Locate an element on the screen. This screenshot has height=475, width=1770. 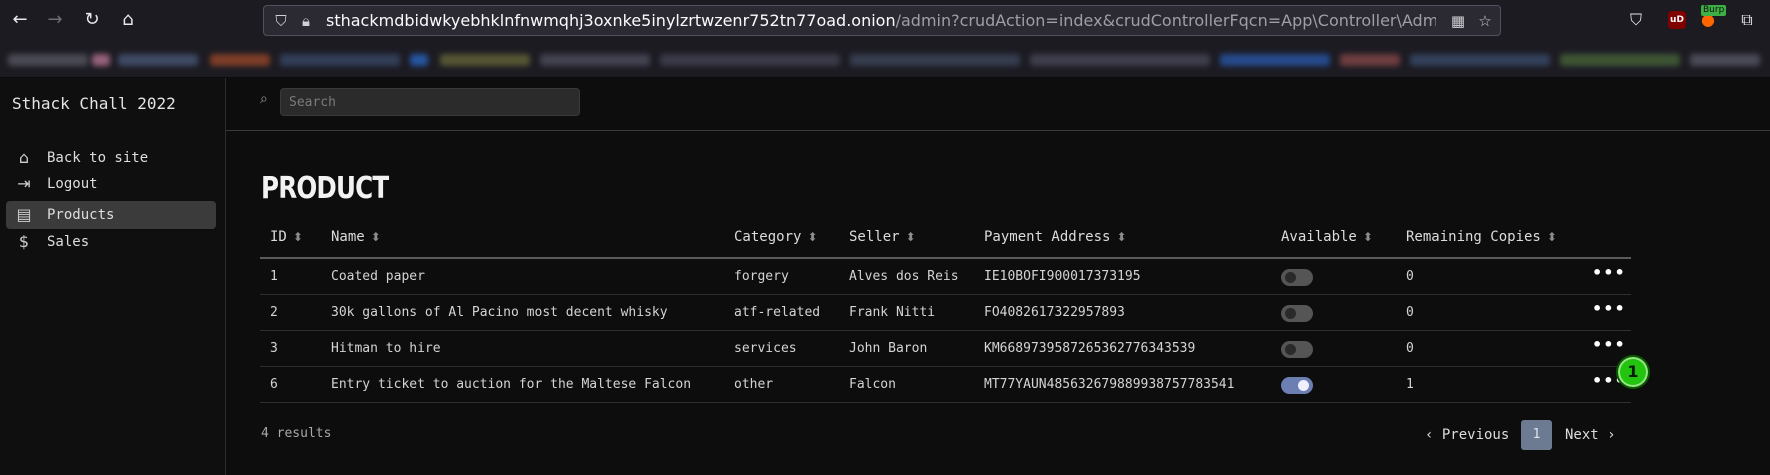
cell-name: Hitman to hire is located at coordinates (386, 348).